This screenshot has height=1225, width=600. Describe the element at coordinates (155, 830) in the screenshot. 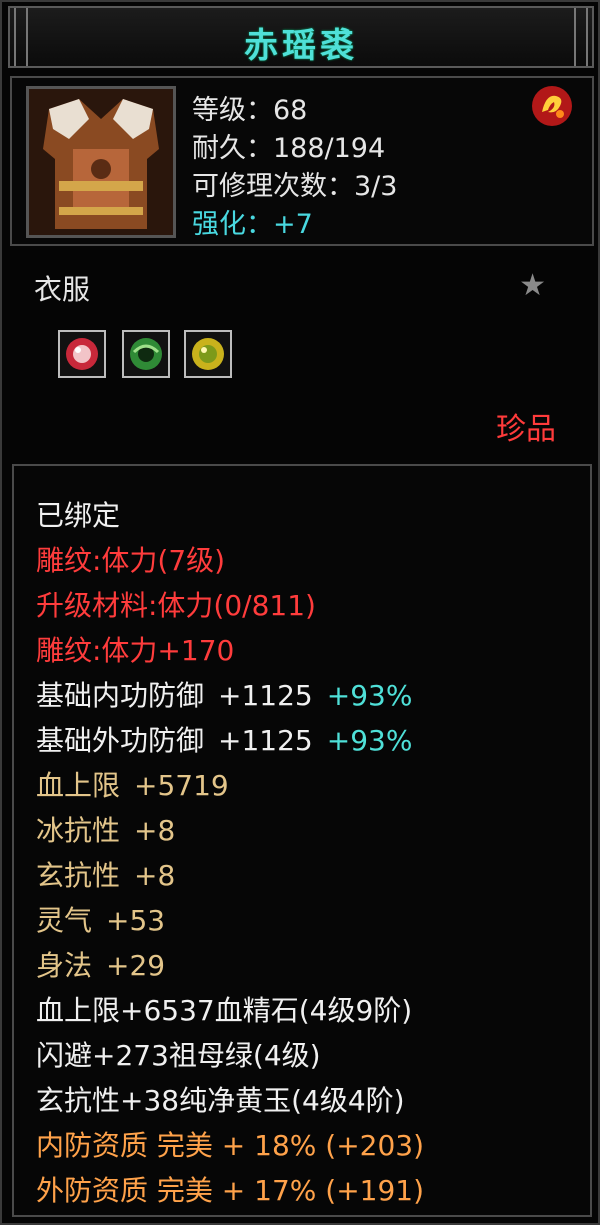

I see `ice-resist-value: +8` at that location.